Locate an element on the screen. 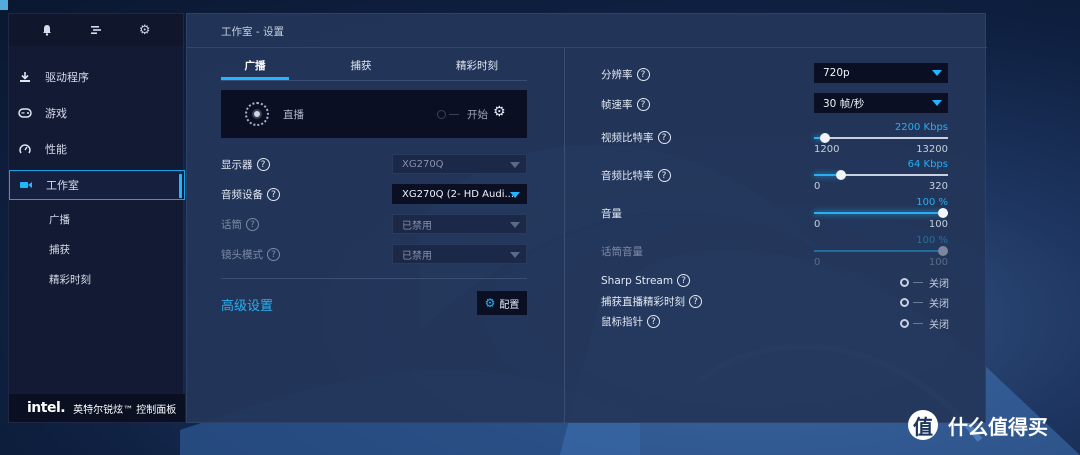 Image resolution: width=1080 pixels, height=455 pixels. sidebar-footer: intel. 英特尔锐炫™ 控制面板 is located at coordinates (97, 408).